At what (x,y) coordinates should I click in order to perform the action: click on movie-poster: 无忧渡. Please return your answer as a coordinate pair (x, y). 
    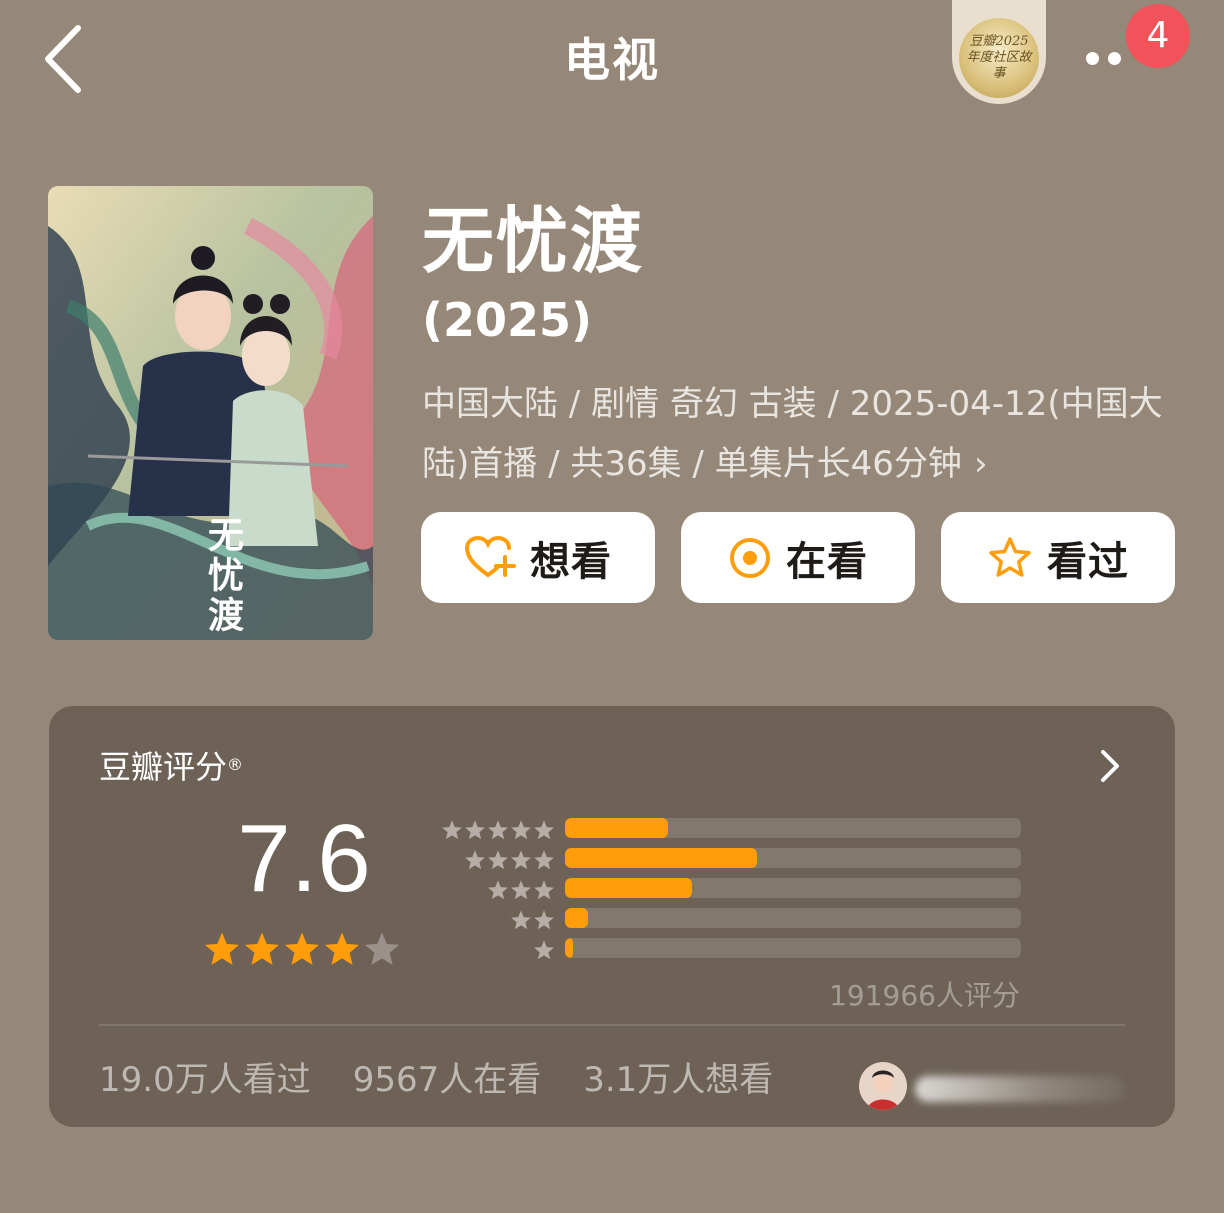
    Looking at the image, I should click on (210, 413).